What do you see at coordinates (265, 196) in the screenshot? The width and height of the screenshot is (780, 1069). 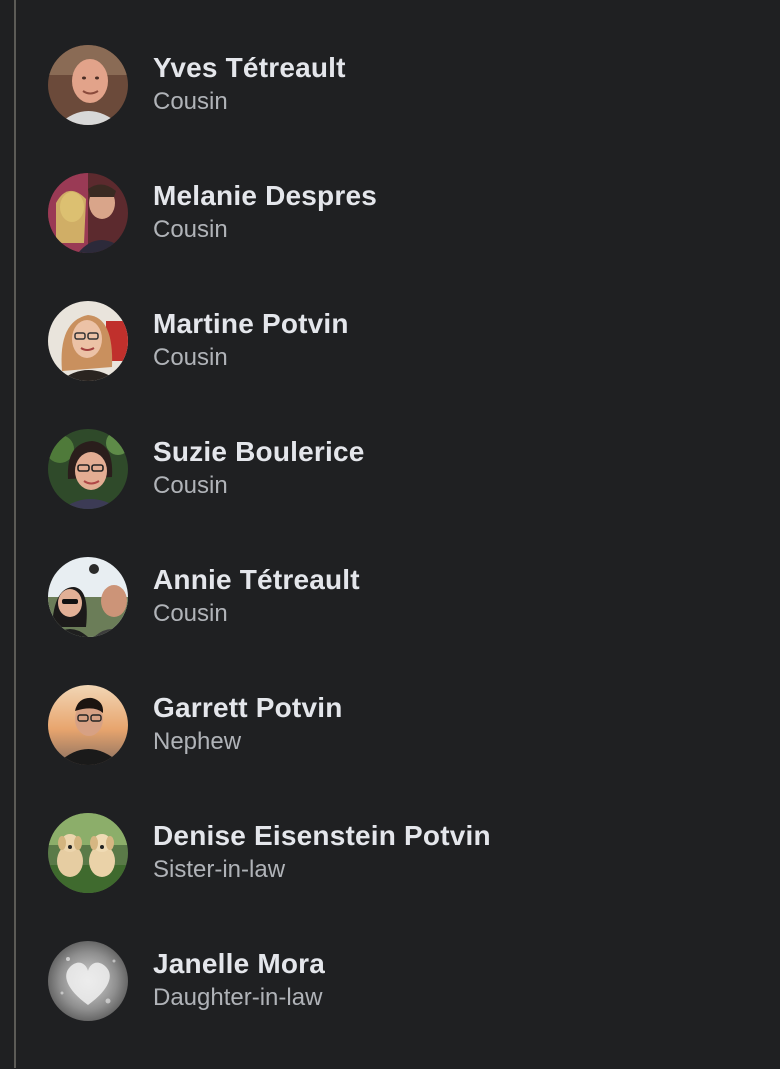 I see `relative-name: Melanie Despres` at bounding box center [265, 196].